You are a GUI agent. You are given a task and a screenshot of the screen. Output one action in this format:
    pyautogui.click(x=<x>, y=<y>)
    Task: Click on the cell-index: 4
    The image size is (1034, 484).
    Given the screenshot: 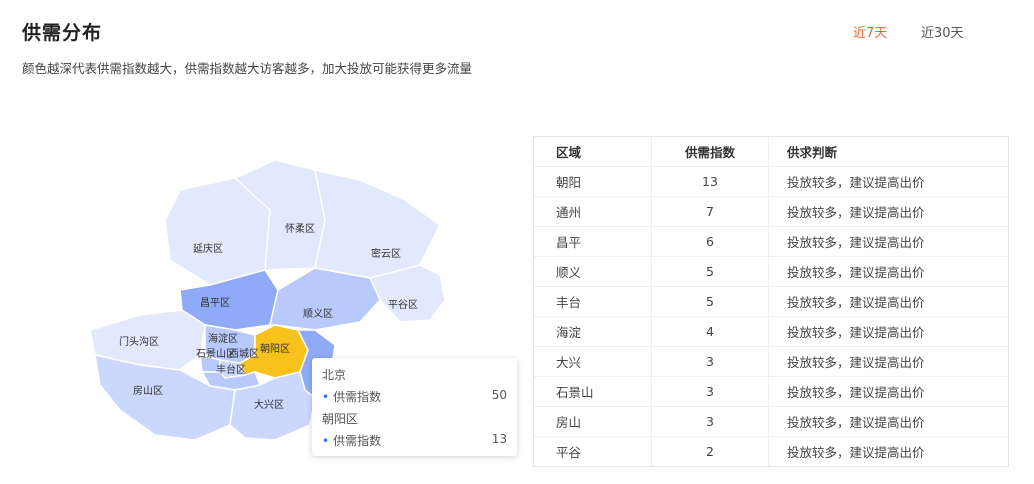 What is the action you would take?
    pyautogui.click(x=709, y=331)
    